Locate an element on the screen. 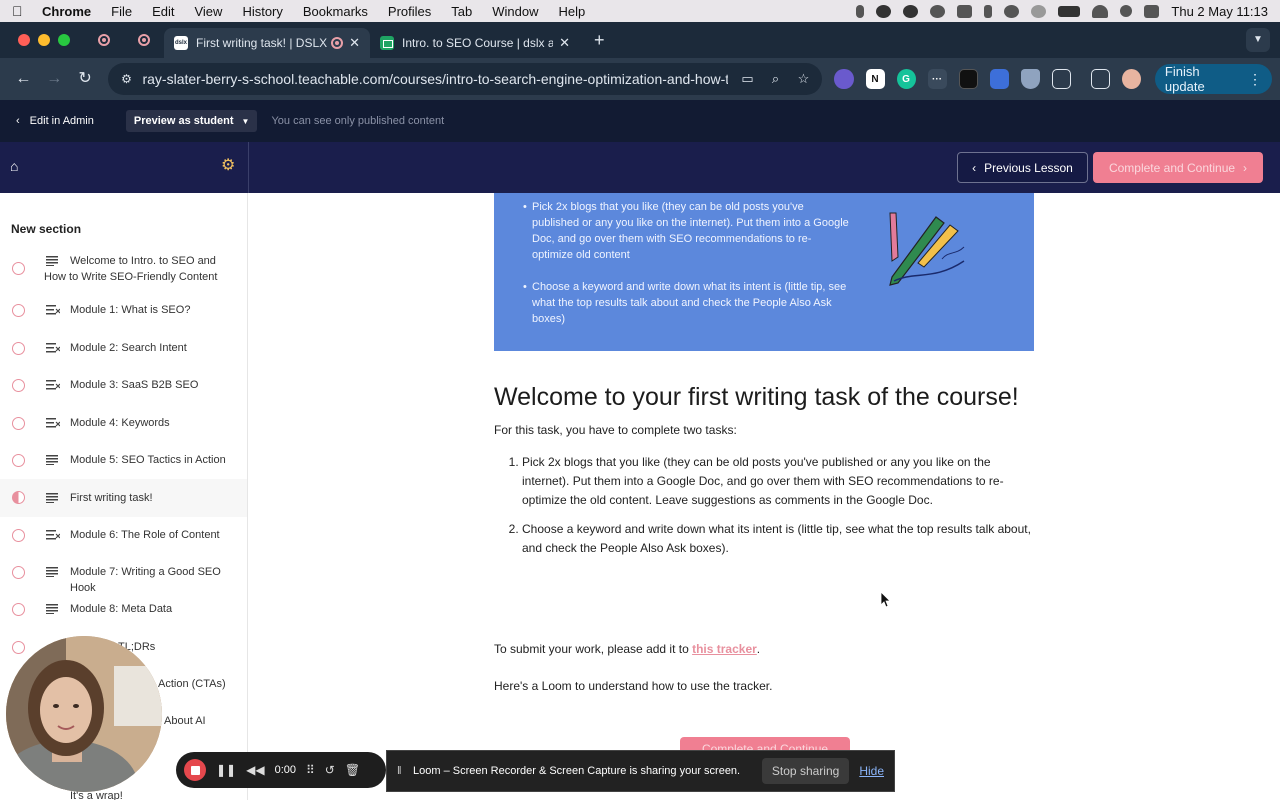 This screenshot has height=800, width=1280. recording-status-icon is located at coordinates (911, 11).